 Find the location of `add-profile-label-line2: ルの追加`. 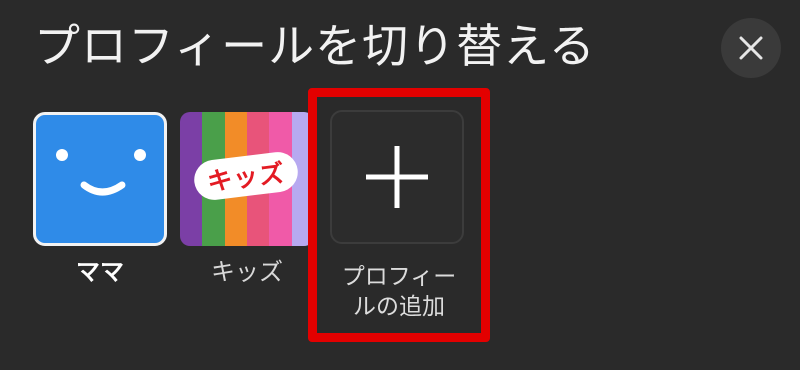

add-profile-label-line2: ルの追加 is located at coordinates (399, 307).